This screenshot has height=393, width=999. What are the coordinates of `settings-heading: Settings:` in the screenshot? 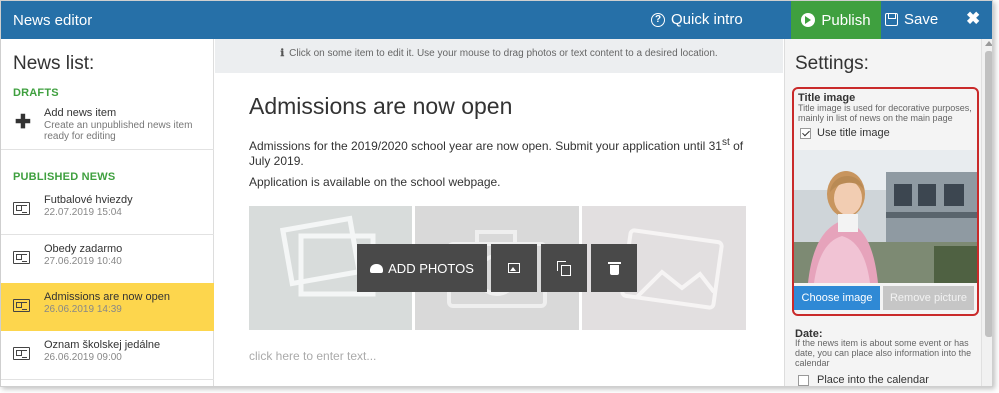 It's located at (832, 63).